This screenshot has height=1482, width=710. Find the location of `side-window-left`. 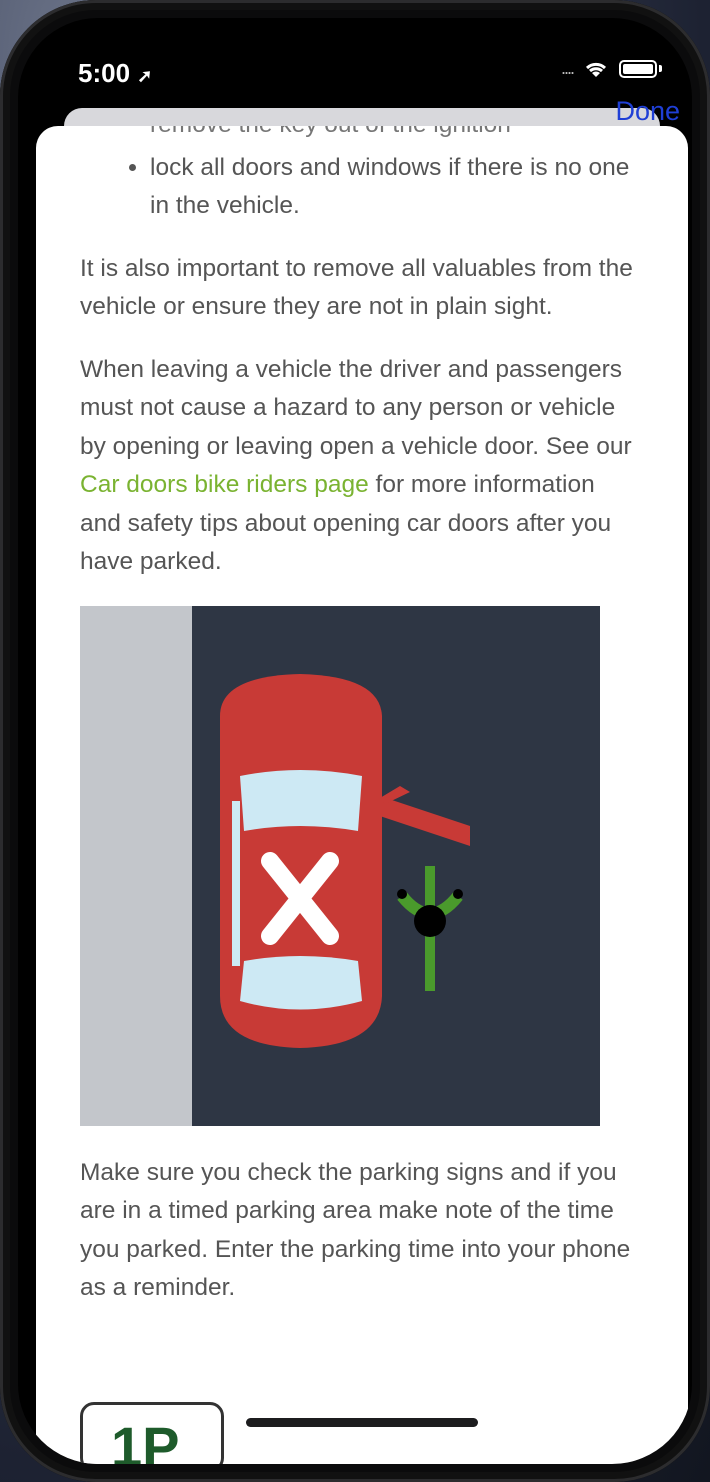

side-window-left is located at coordinates (236, 883).